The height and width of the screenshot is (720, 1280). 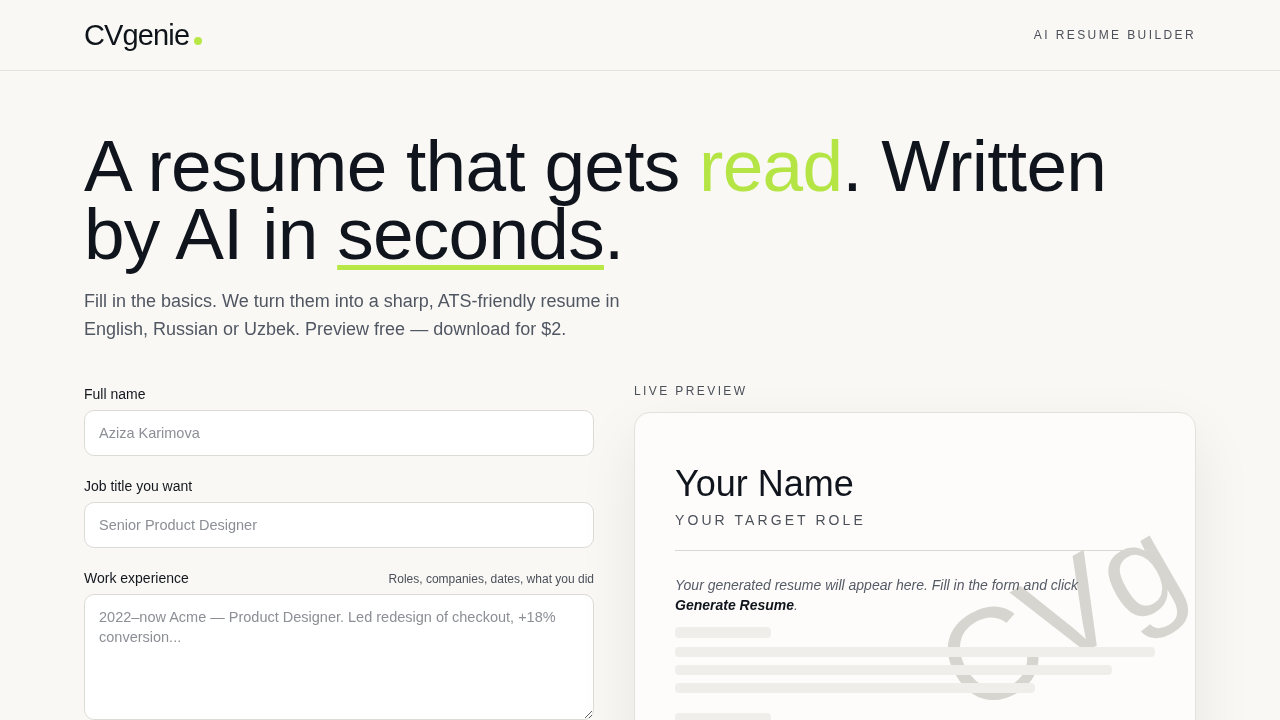 I want to click on tagline: AI RESUME BUILDER, so click(x=1114, y=35).